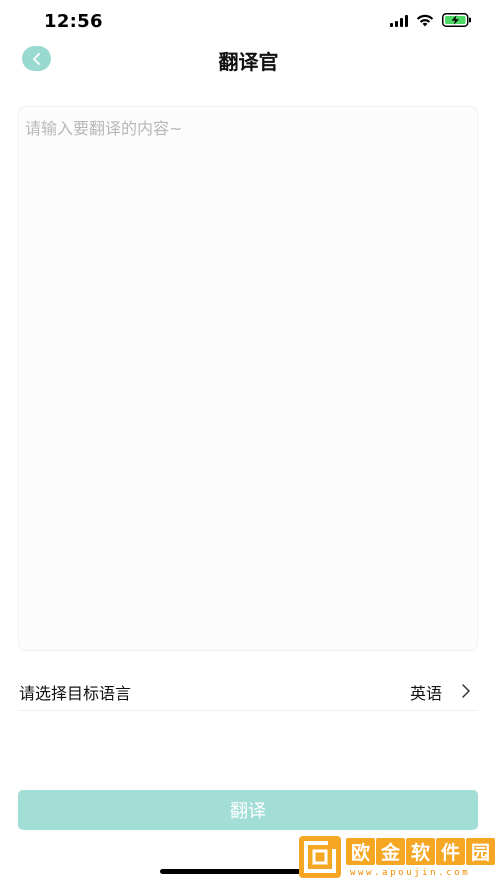 Image resolution: width=497 pixels, height=883 pixels. Describe the element at coordinates (73, 21) in the screenshot. I see `status-time: 12:56` at that location.